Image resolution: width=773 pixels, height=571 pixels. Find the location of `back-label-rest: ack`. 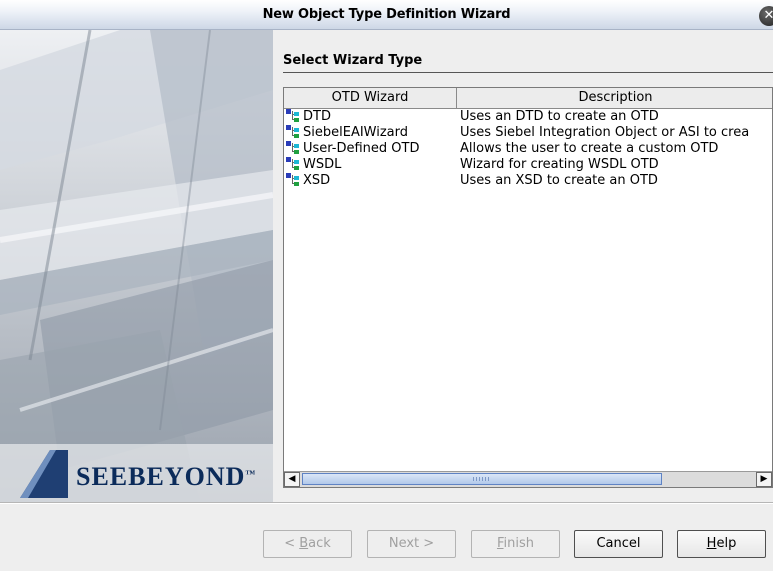

back-label-rest: ack is located at coordinates (319, 543).